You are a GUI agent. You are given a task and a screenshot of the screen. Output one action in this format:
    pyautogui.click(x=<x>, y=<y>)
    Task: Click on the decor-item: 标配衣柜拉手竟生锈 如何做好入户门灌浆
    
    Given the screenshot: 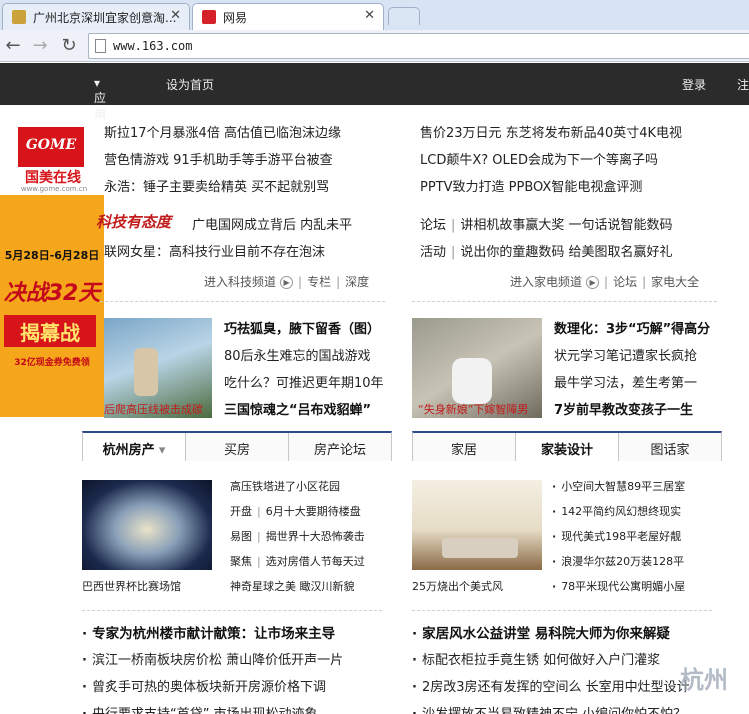 What is the action you would take?
    pyautogui.click(x=536, y=658)
    